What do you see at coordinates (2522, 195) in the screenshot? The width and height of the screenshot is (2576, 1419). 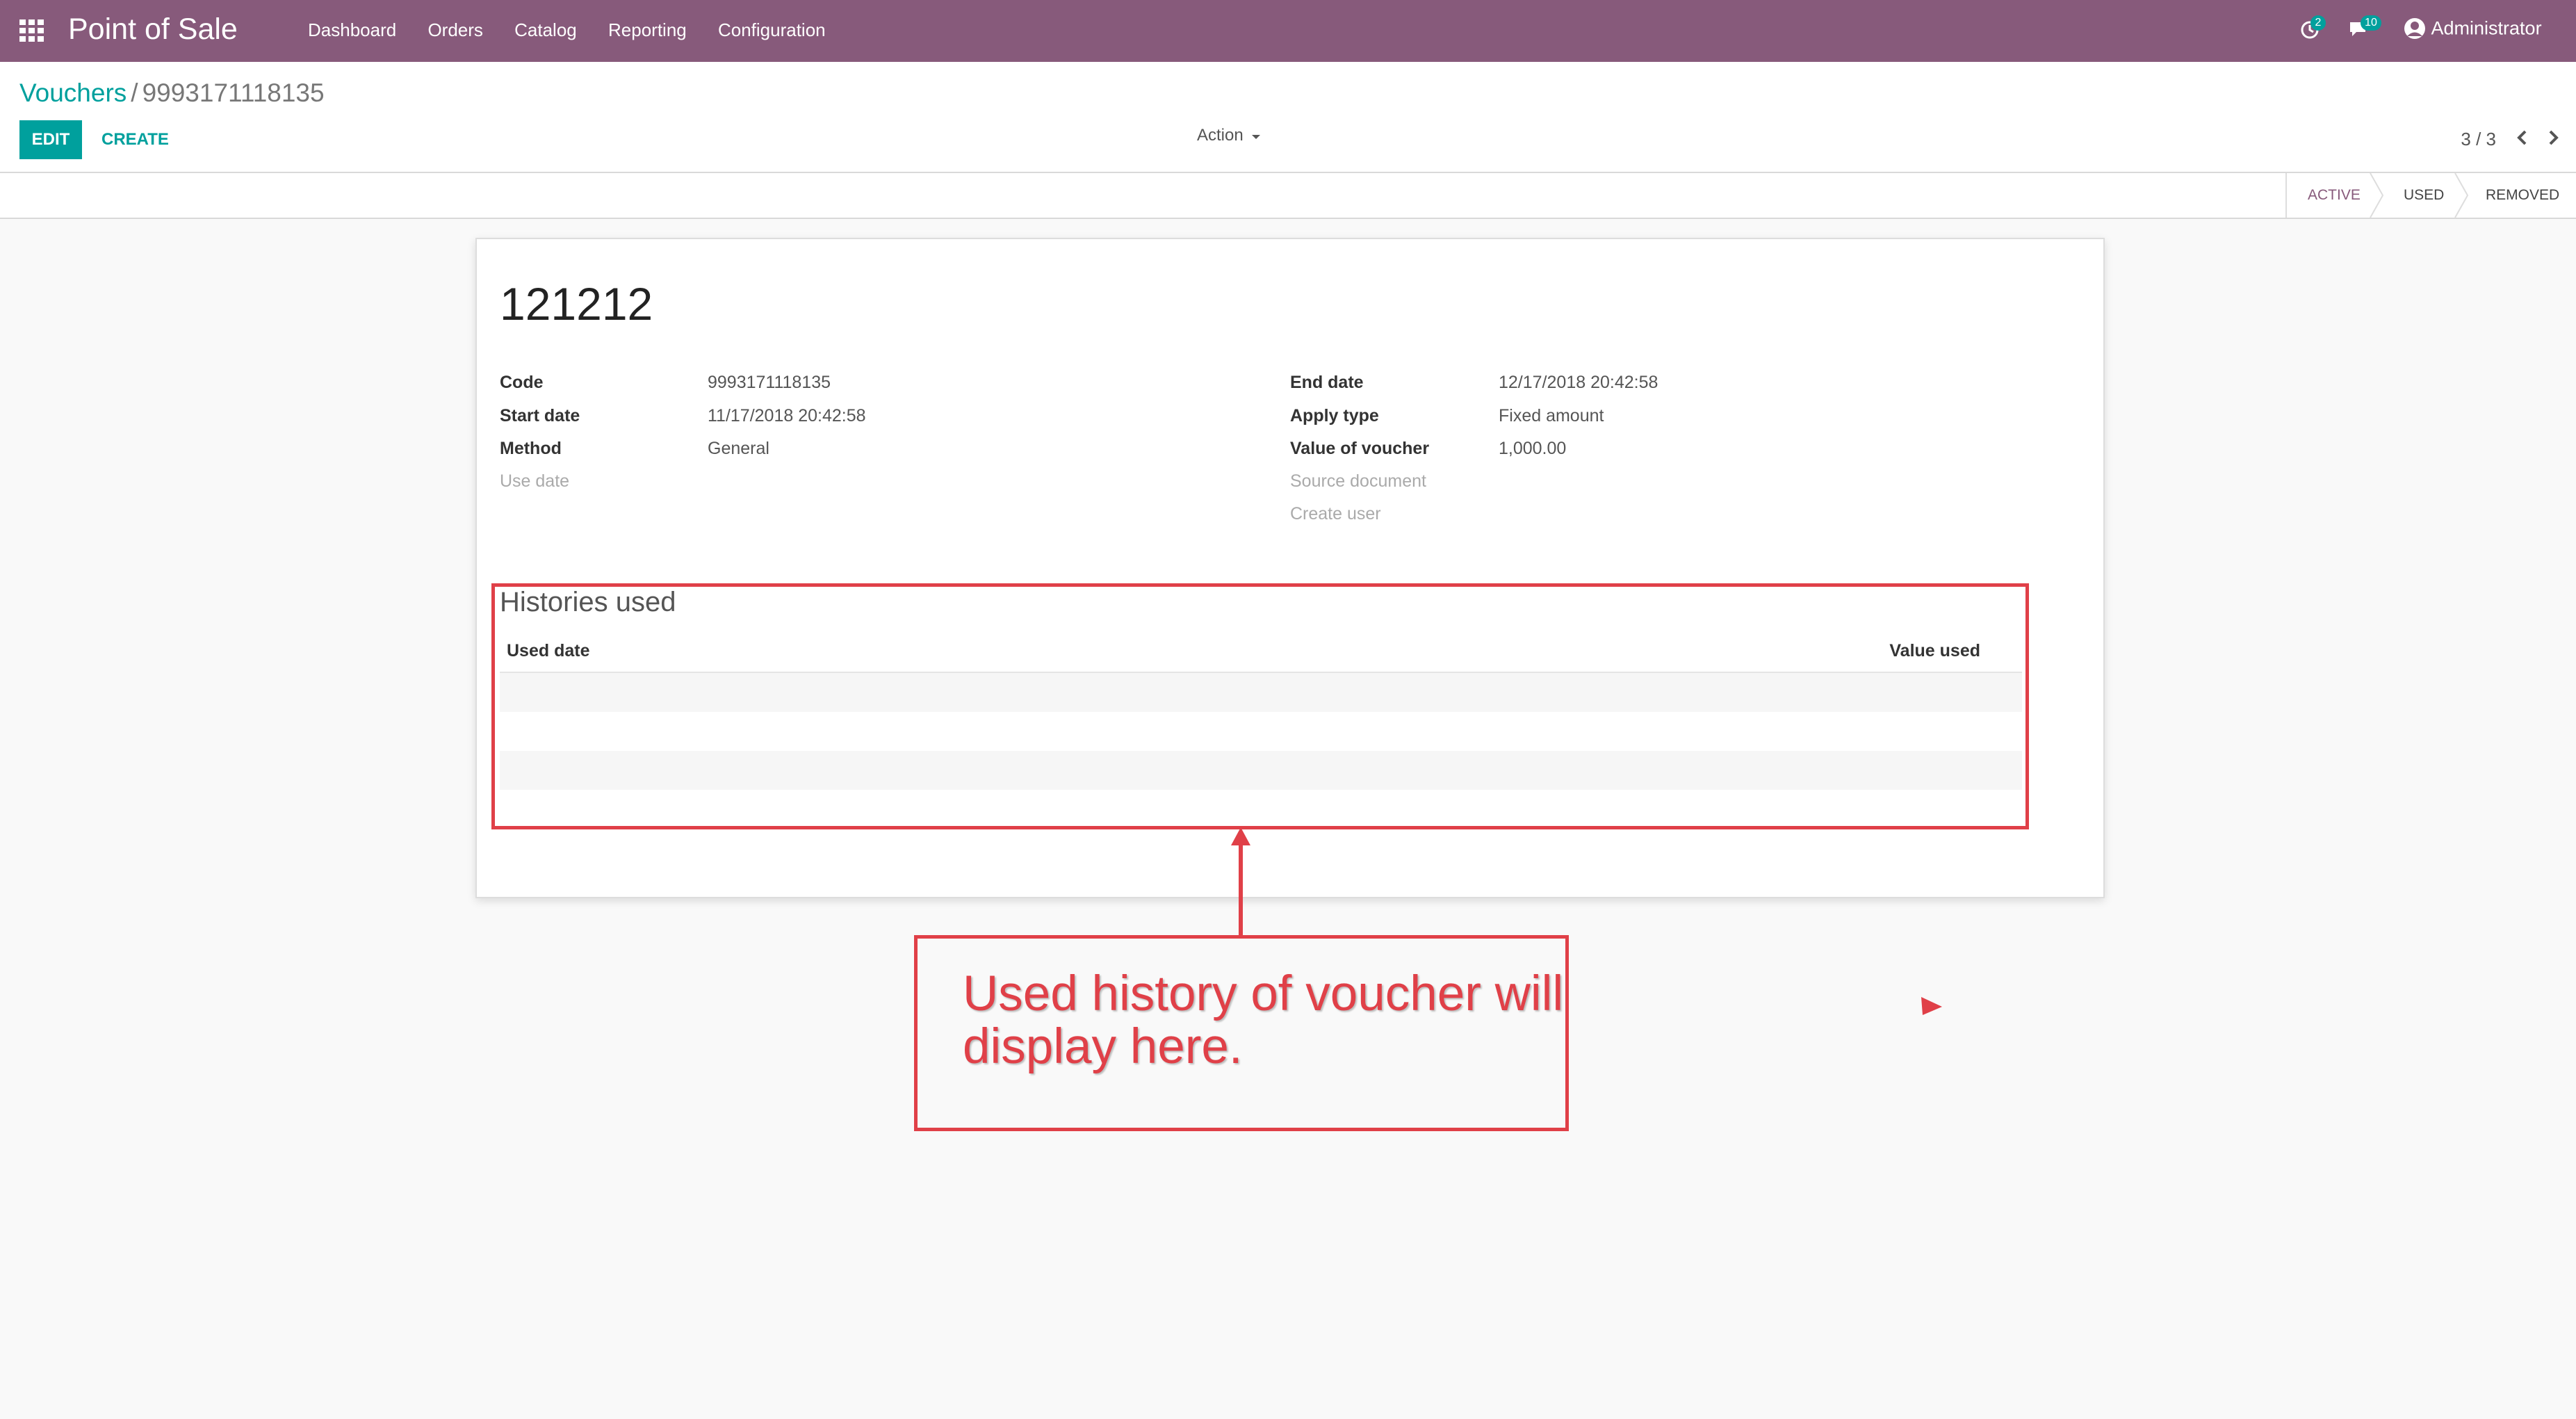 I see `stage-removed: REMOVED` at bounding box center [2522, 195].